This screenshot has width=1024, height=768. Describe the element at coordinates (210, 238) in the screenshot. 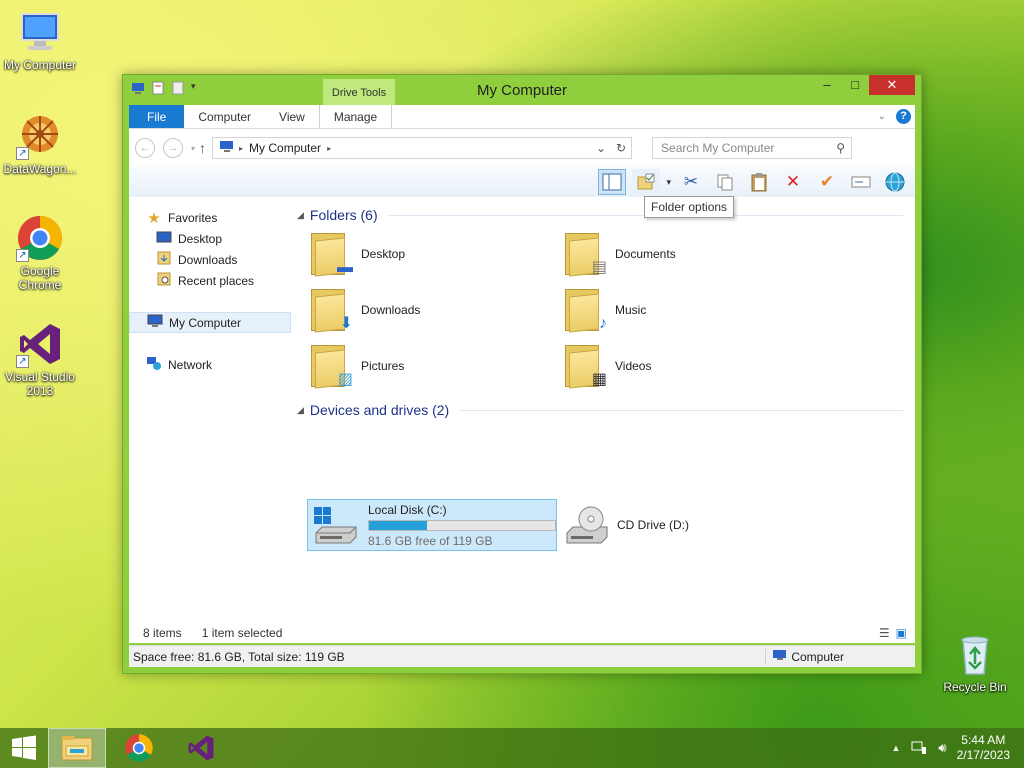

I see `sidebar-item-desktop: Desktop` at that location.